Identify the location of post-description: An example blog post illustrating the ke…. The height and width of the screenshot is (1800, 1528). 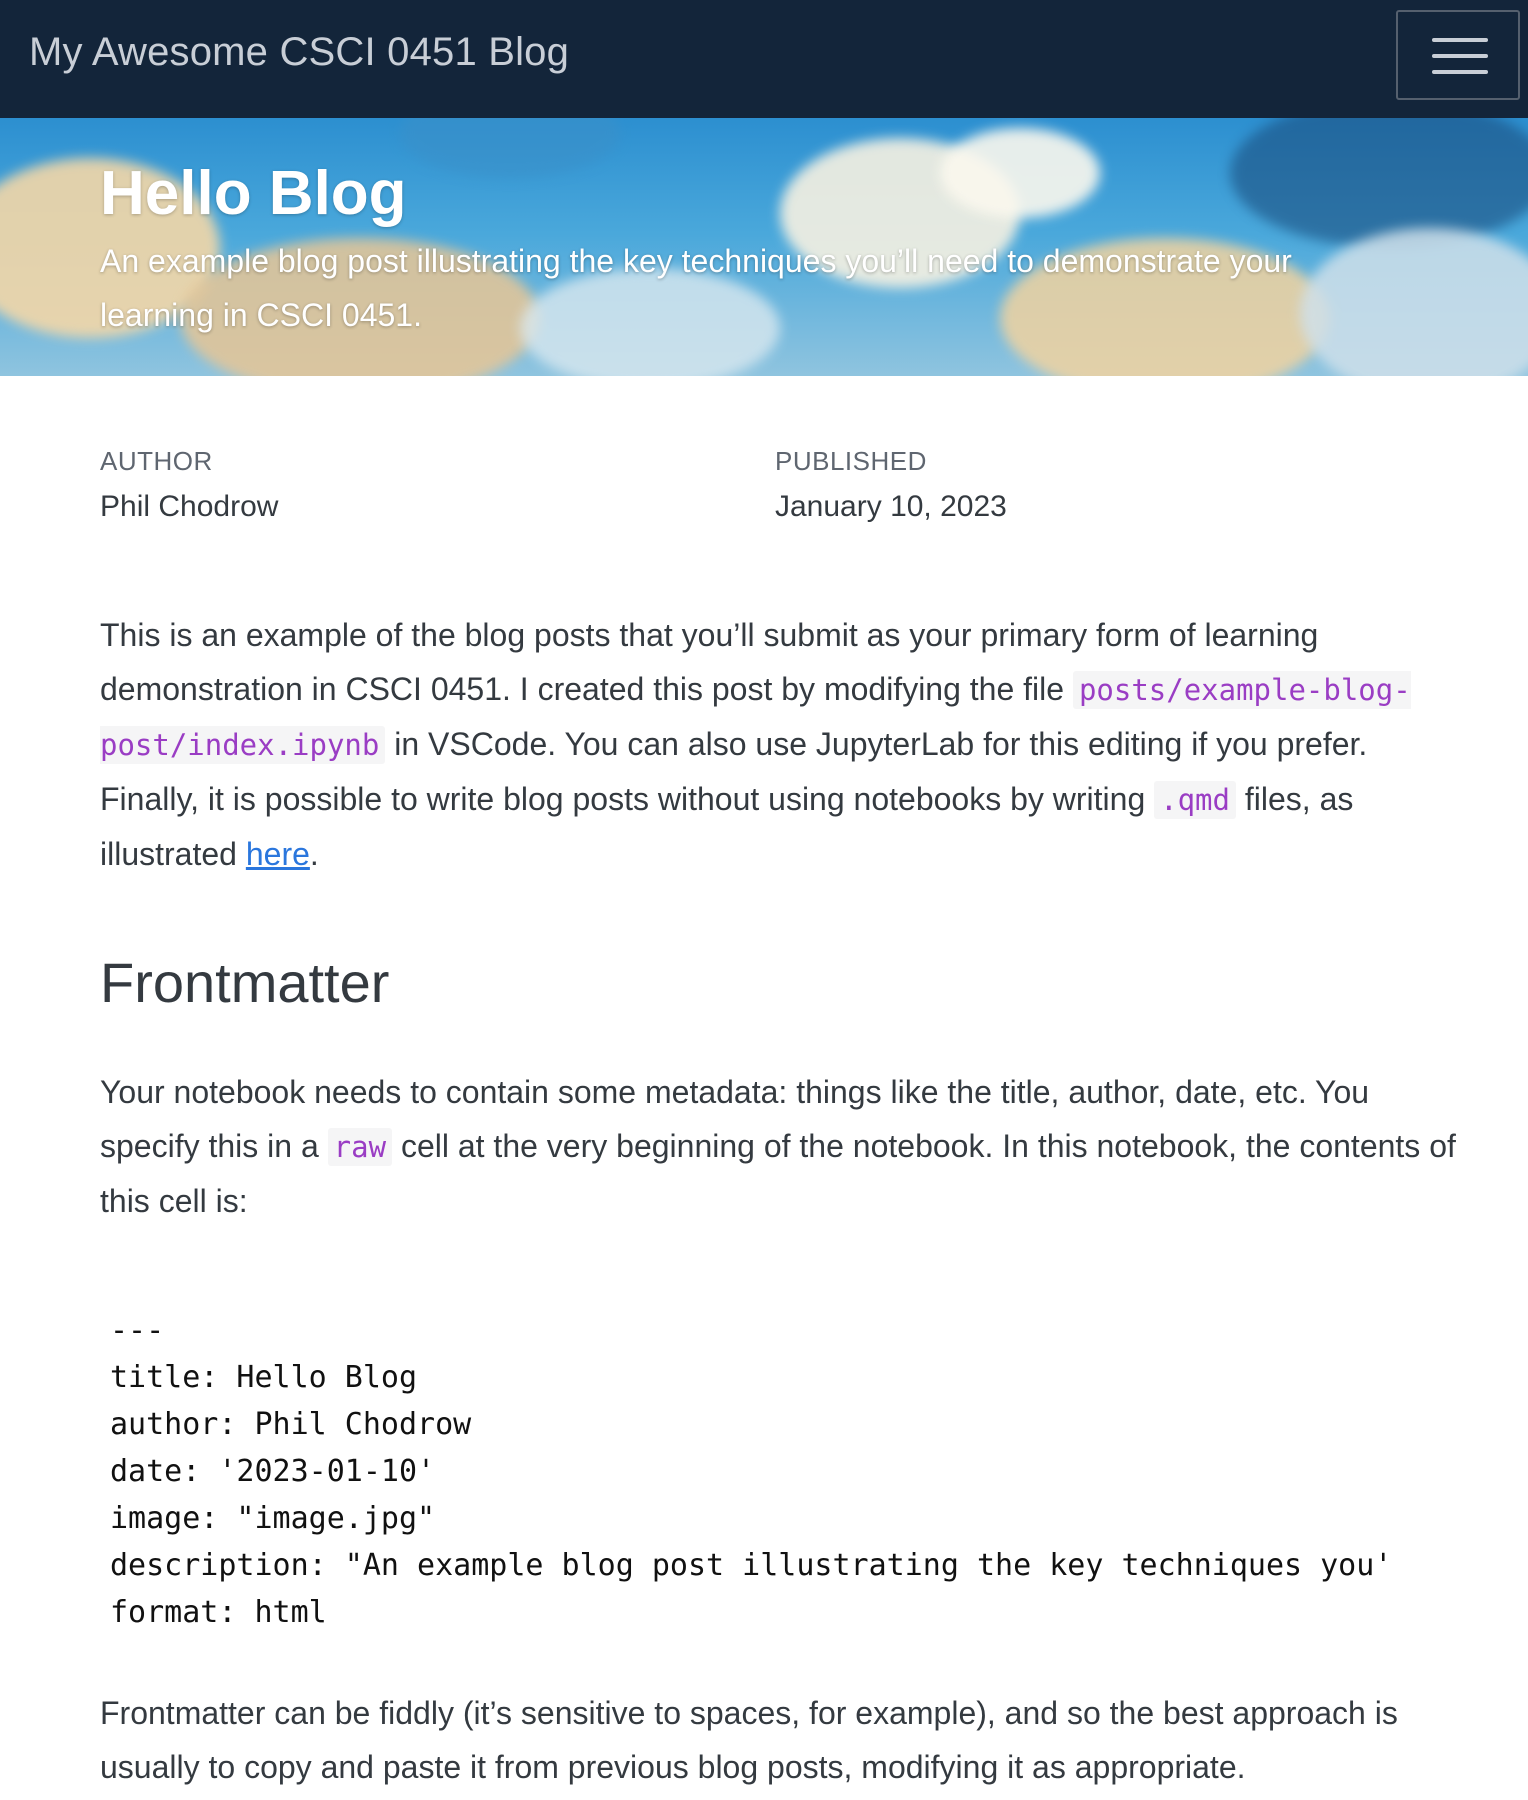
(696, 288).